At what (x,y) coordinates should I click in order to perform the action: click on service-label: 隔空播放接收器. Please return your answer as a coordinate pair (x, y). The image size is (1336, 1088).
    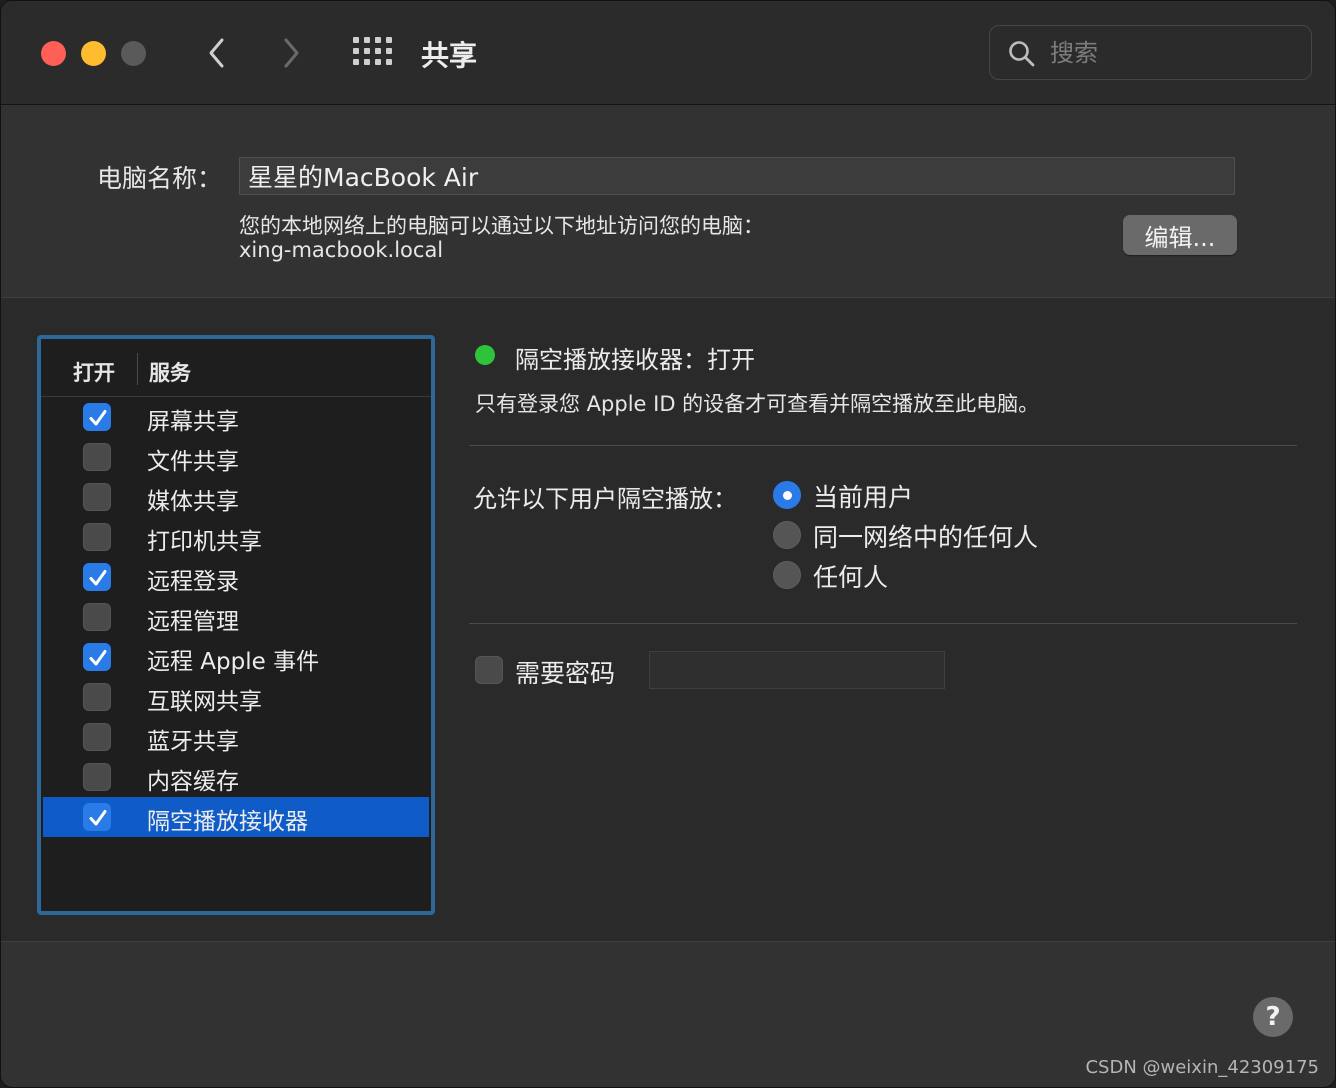
    Looking at the image, I should click on (227, 822).